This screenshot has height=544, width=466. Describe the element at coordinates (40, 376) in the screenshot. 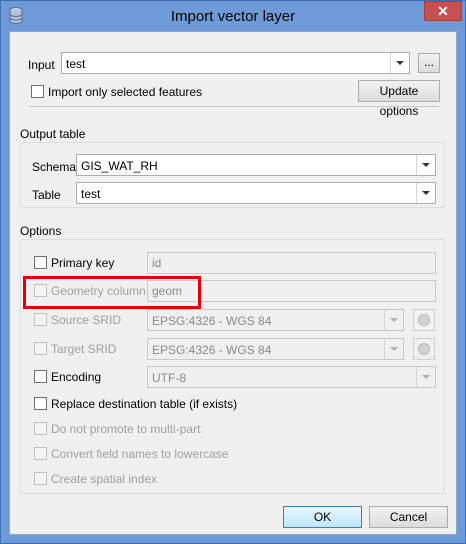

I see `encoding-checkbox` at that location.